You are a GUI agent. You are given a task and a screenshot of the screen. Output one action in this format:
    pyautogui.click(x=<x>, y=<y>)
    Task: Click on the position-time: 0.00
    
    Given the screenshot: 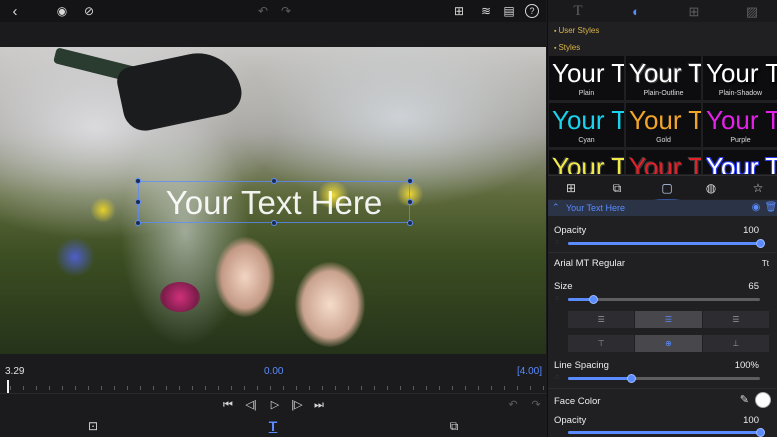 What is the action you would take?
    pyautogui.click(x=274, y=371)
    